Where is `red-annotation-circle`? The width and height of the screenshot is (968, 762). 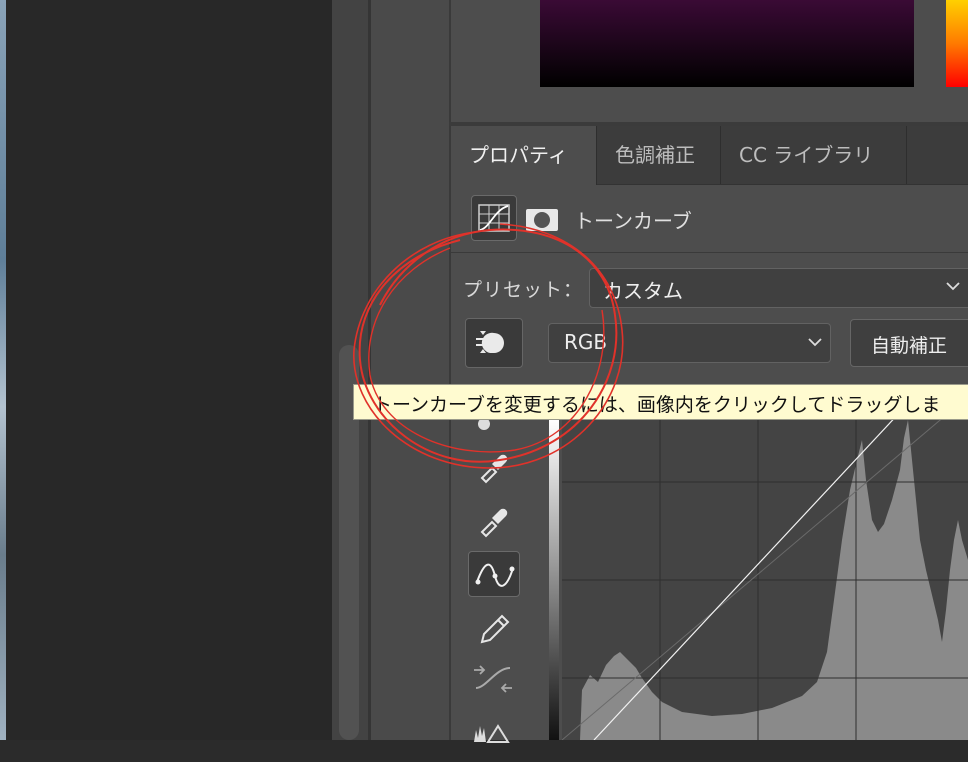 red-annotation-circle is located at coordinates (488, 346).